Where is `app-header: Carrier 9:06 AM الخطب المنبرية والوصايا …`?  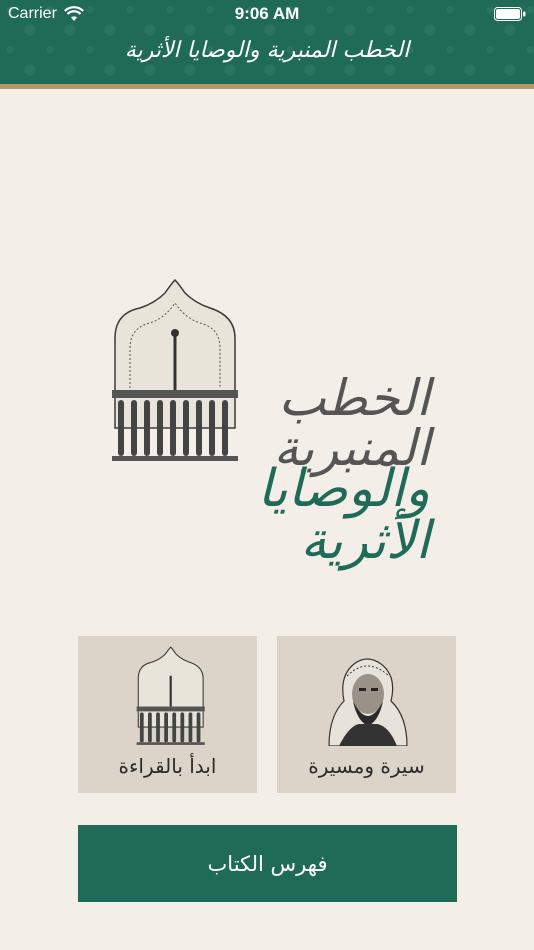 app-header: Carrier 9:06 AM الخطب المنبرية والوصايا … is located at coordinates (267, 42).